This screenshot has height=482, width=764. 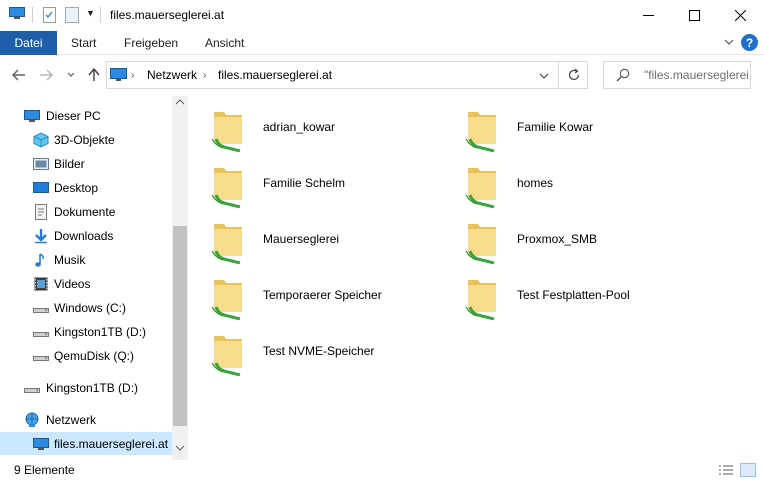 What do you see at coordinates (696, 75) in the screenshot?
I see `search-input: "files.mauerseglerei.at" durchsuchen` at bounding box center [696, 75].